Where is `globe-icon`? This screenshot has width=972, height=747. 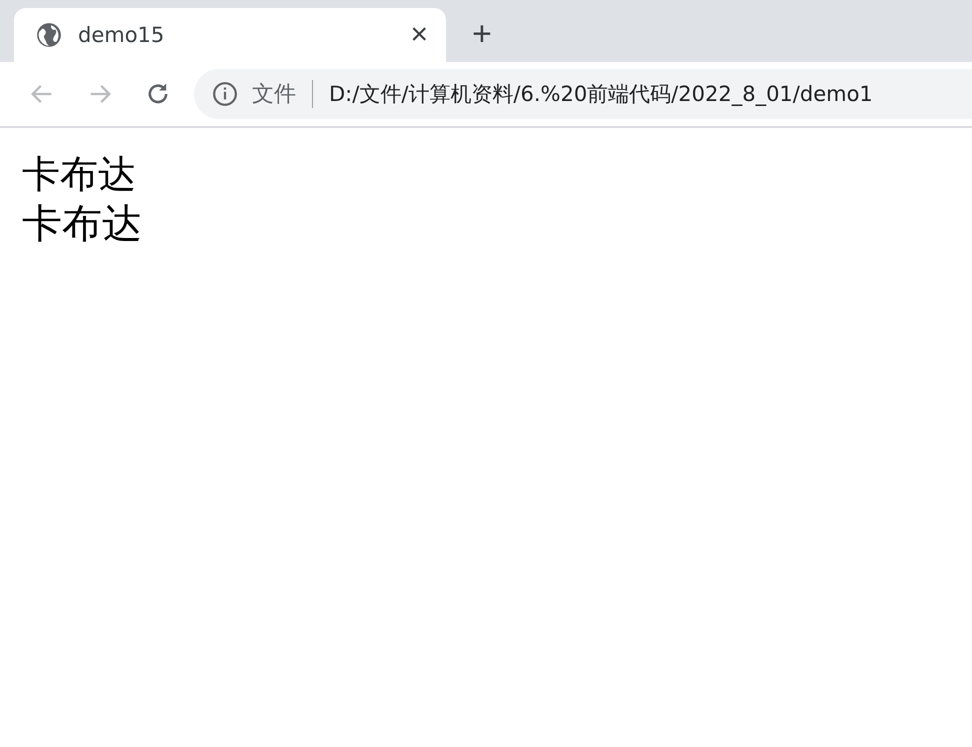
globe-icon is located at coordinates (49, 35).